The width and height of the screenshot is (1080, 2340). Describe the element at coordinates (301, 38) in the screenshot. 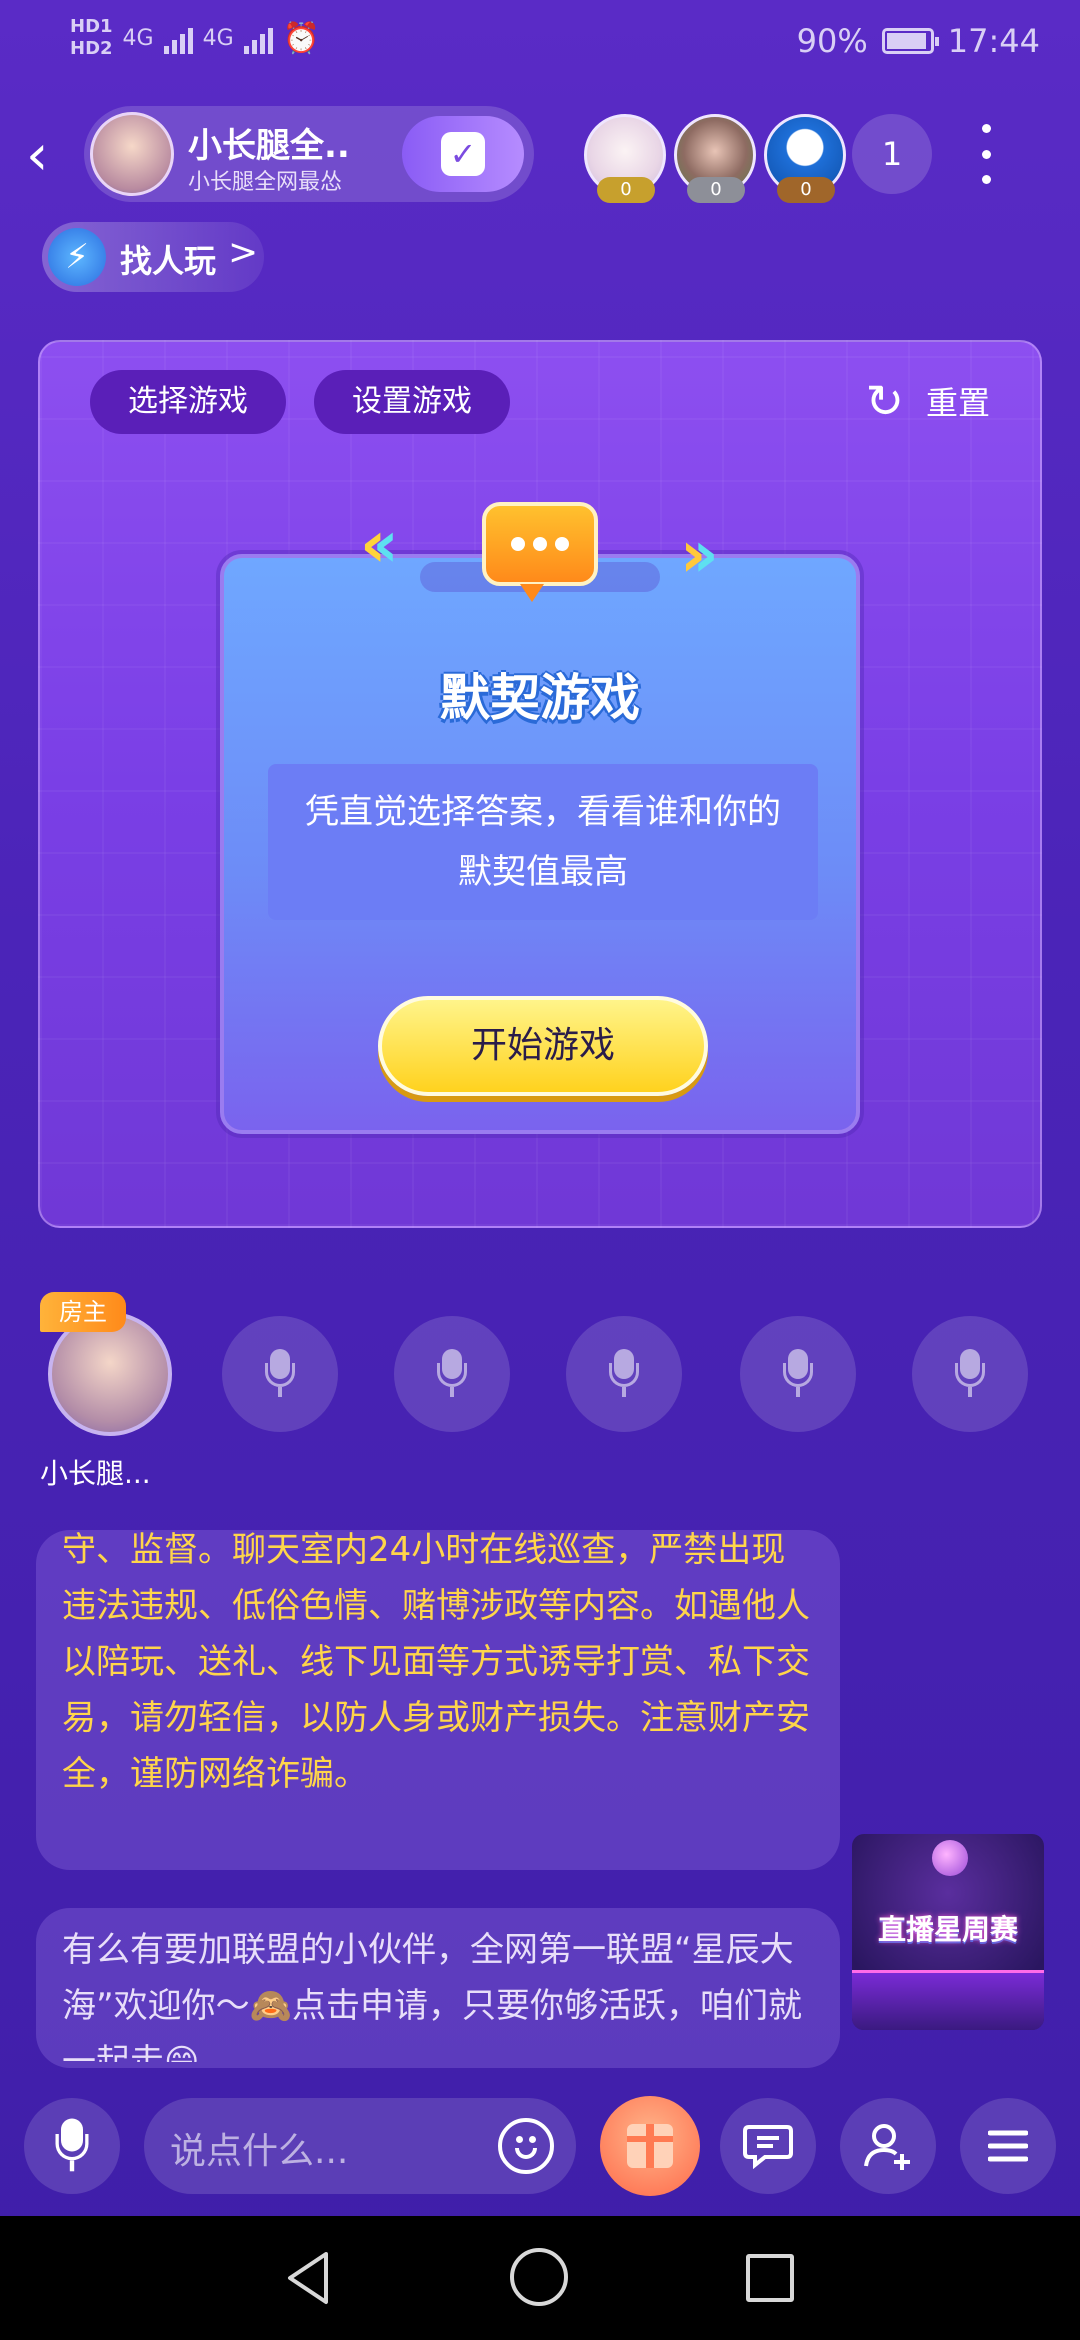

I see `alarm-icon: ⏰` at that location.